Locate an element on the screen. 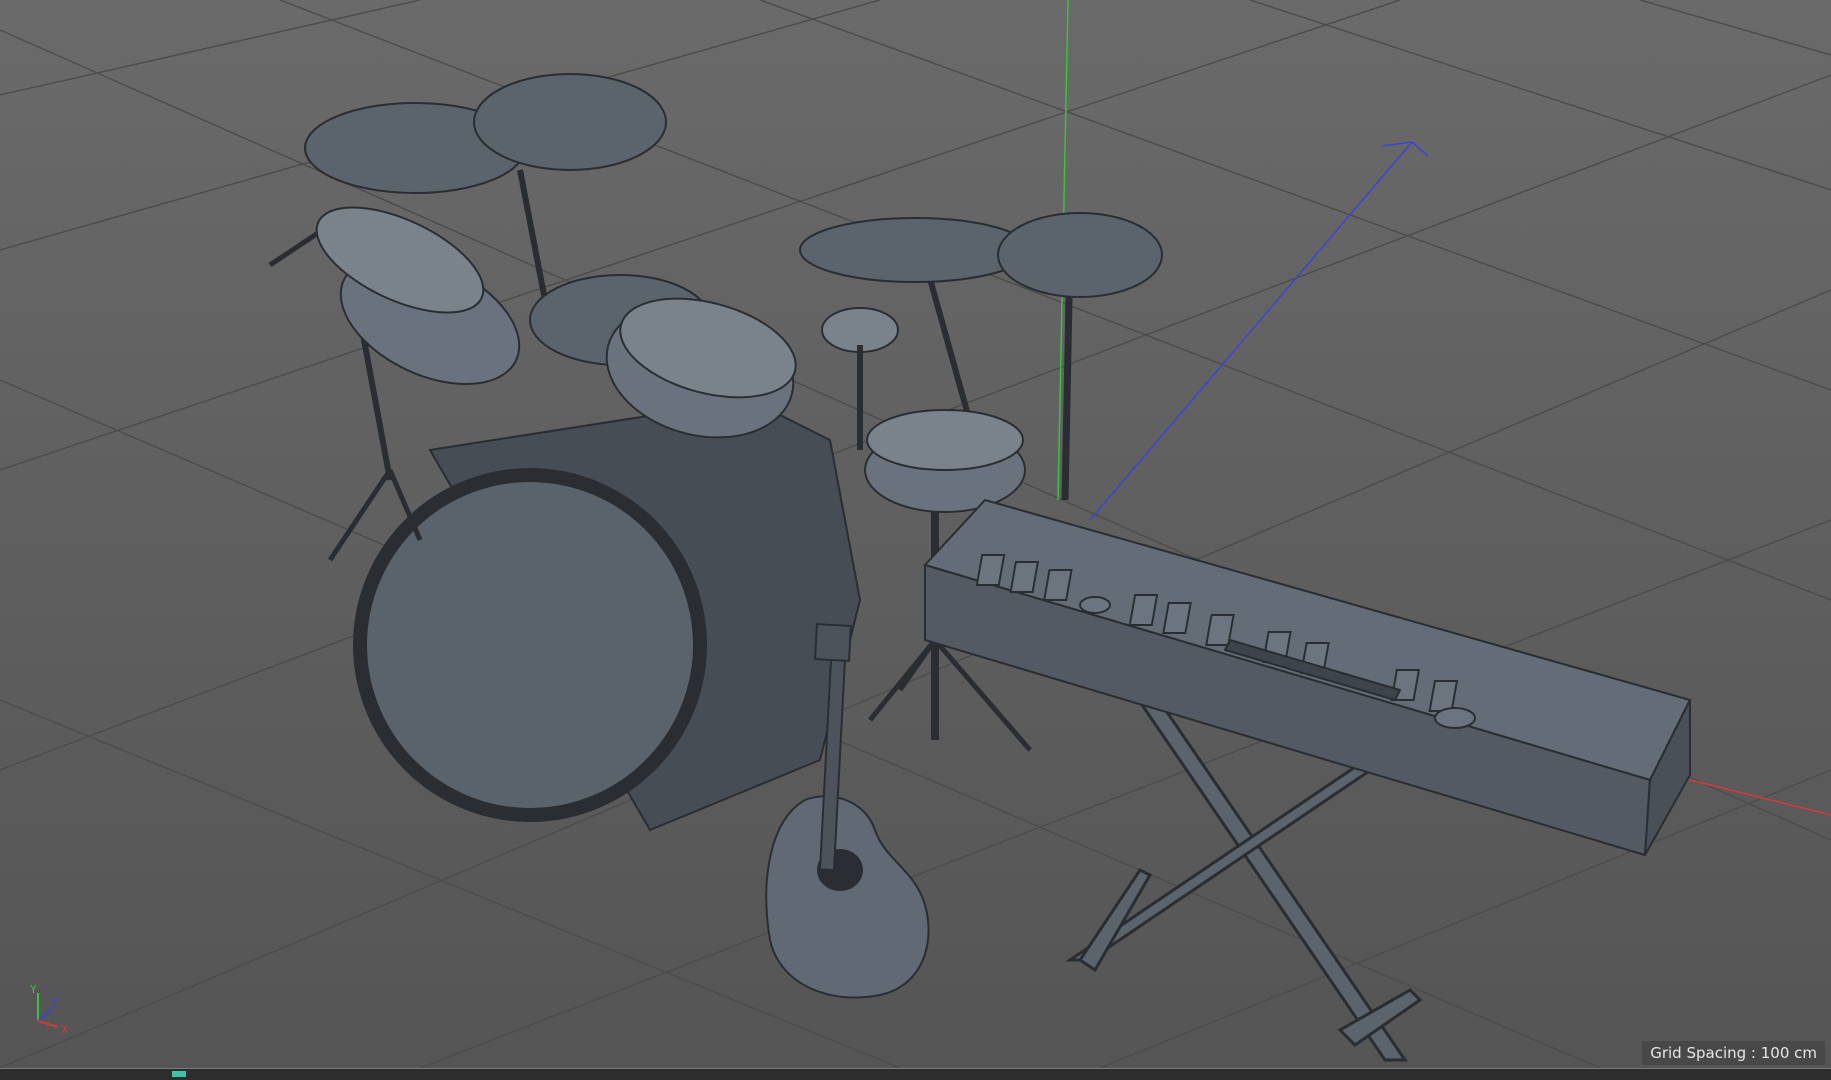 This screenshot has width=1831, height=1080. rack-tom-left is located at coordinates (418, 296).